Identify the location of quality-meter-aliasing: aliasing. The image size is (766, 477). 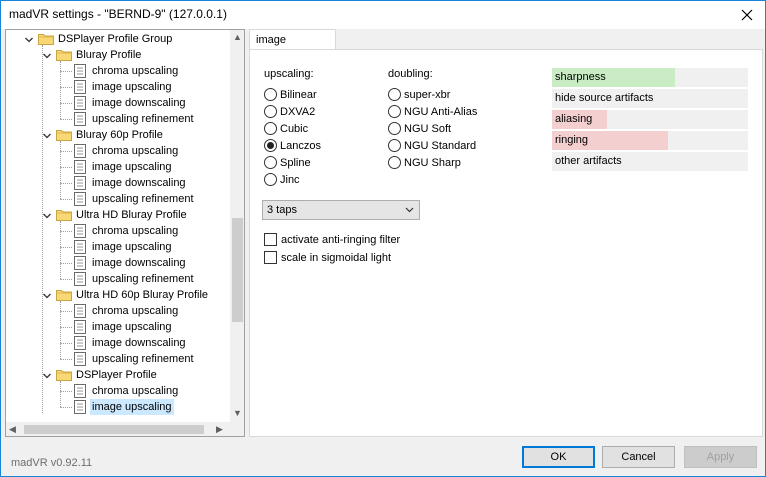
(650, 119).